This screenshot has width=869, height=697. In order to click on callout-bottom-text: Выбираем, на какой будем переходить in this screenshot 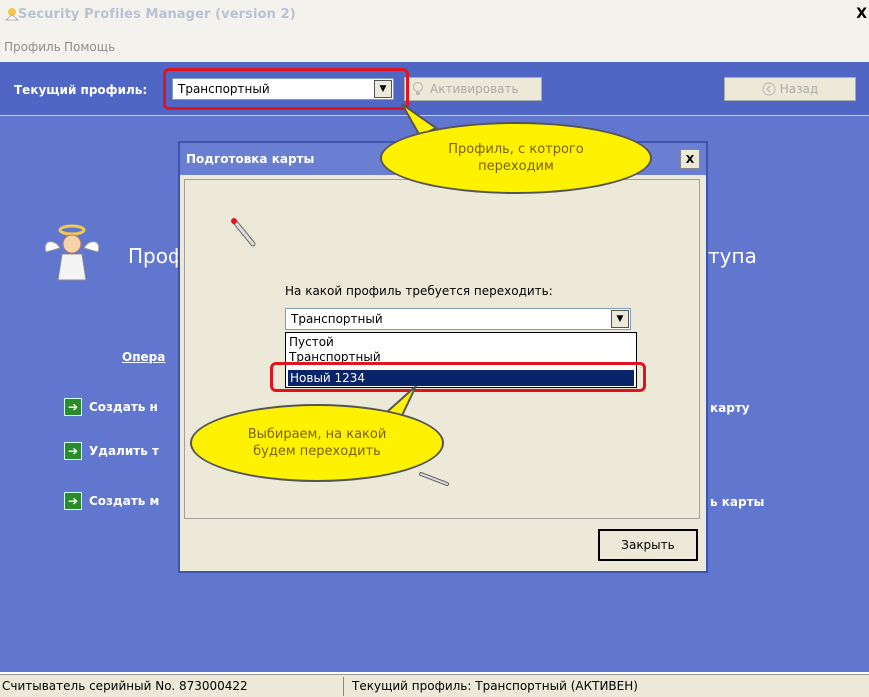, I will do `click(317, 443)`.